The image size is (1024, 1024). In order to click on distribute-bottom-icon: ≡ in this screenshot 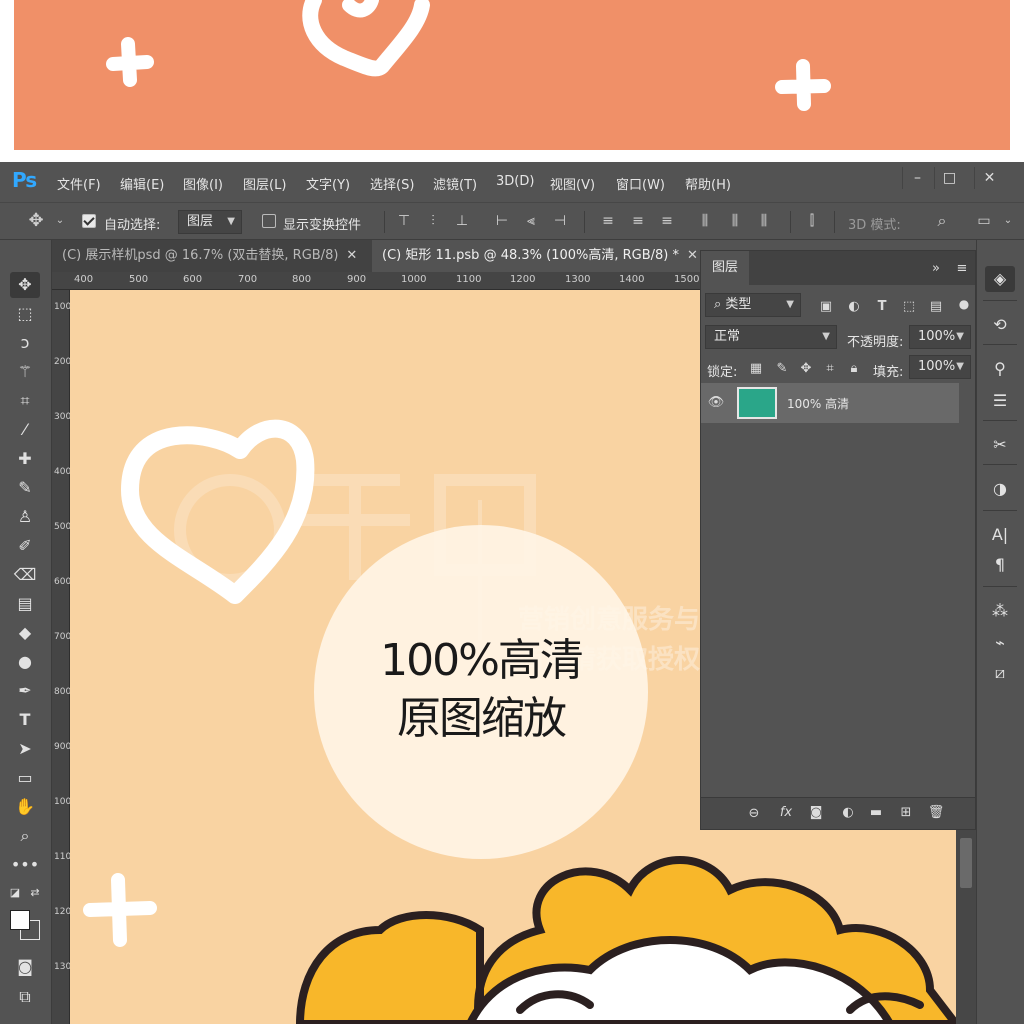, I will do `click(667, 221)`.